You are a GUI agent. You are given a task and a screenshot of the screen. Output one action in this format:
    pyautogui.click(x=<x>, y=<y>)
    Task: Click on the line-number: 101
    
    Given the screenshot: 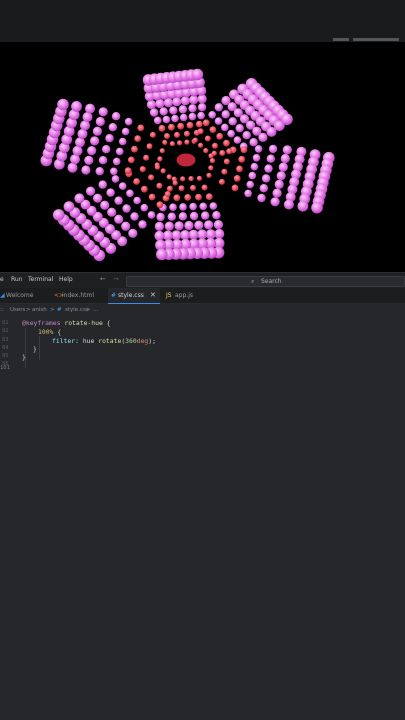 What is the action you would take?
    pyautogui.click(x=5, y=368)
    